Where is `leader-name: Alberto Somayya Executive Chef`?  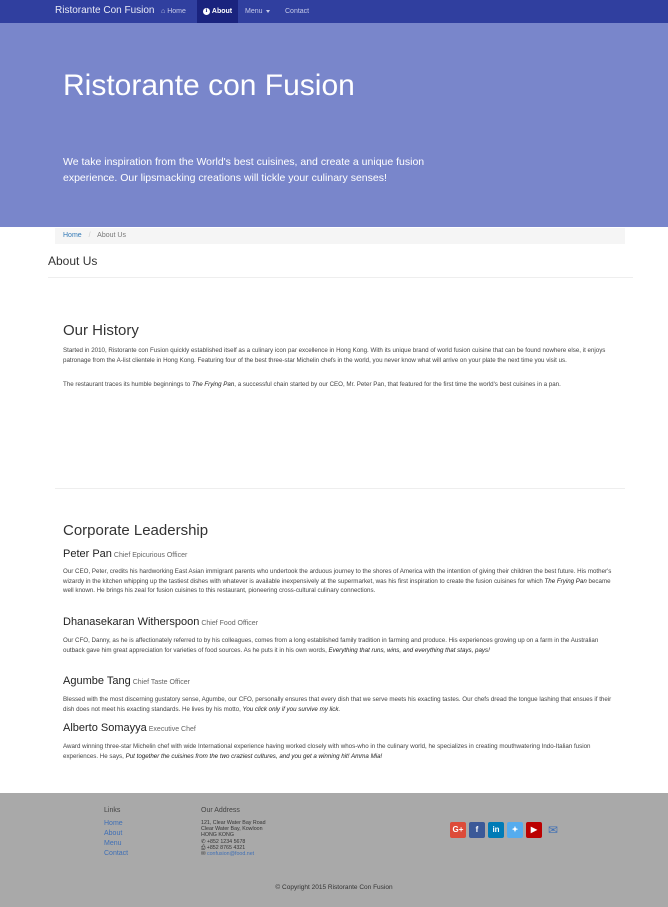
leader-name: Alberto Somayya Executive Chef is located at coordinates (129, 728).